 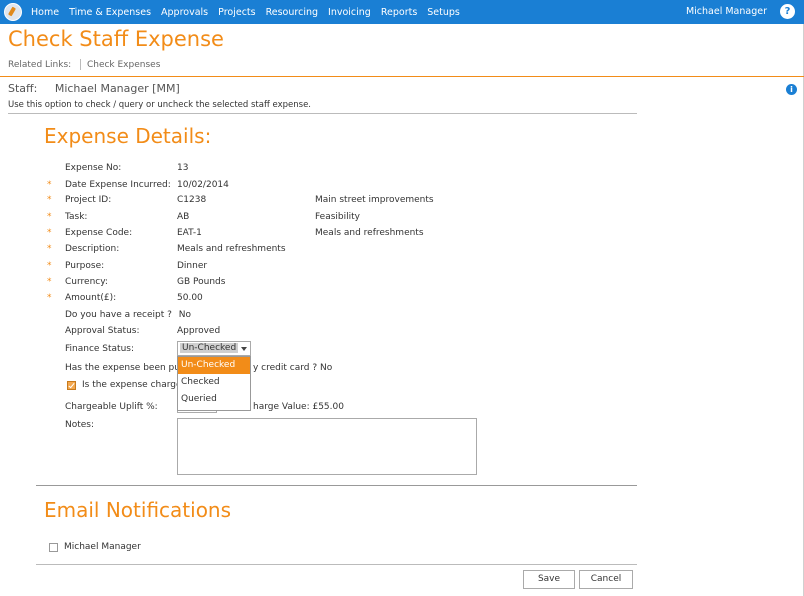 What do you see at coordinates (123, 65) in the screenshot?
I see `check-expenses-link: Check Expenses` at bounding box center [123, 65].